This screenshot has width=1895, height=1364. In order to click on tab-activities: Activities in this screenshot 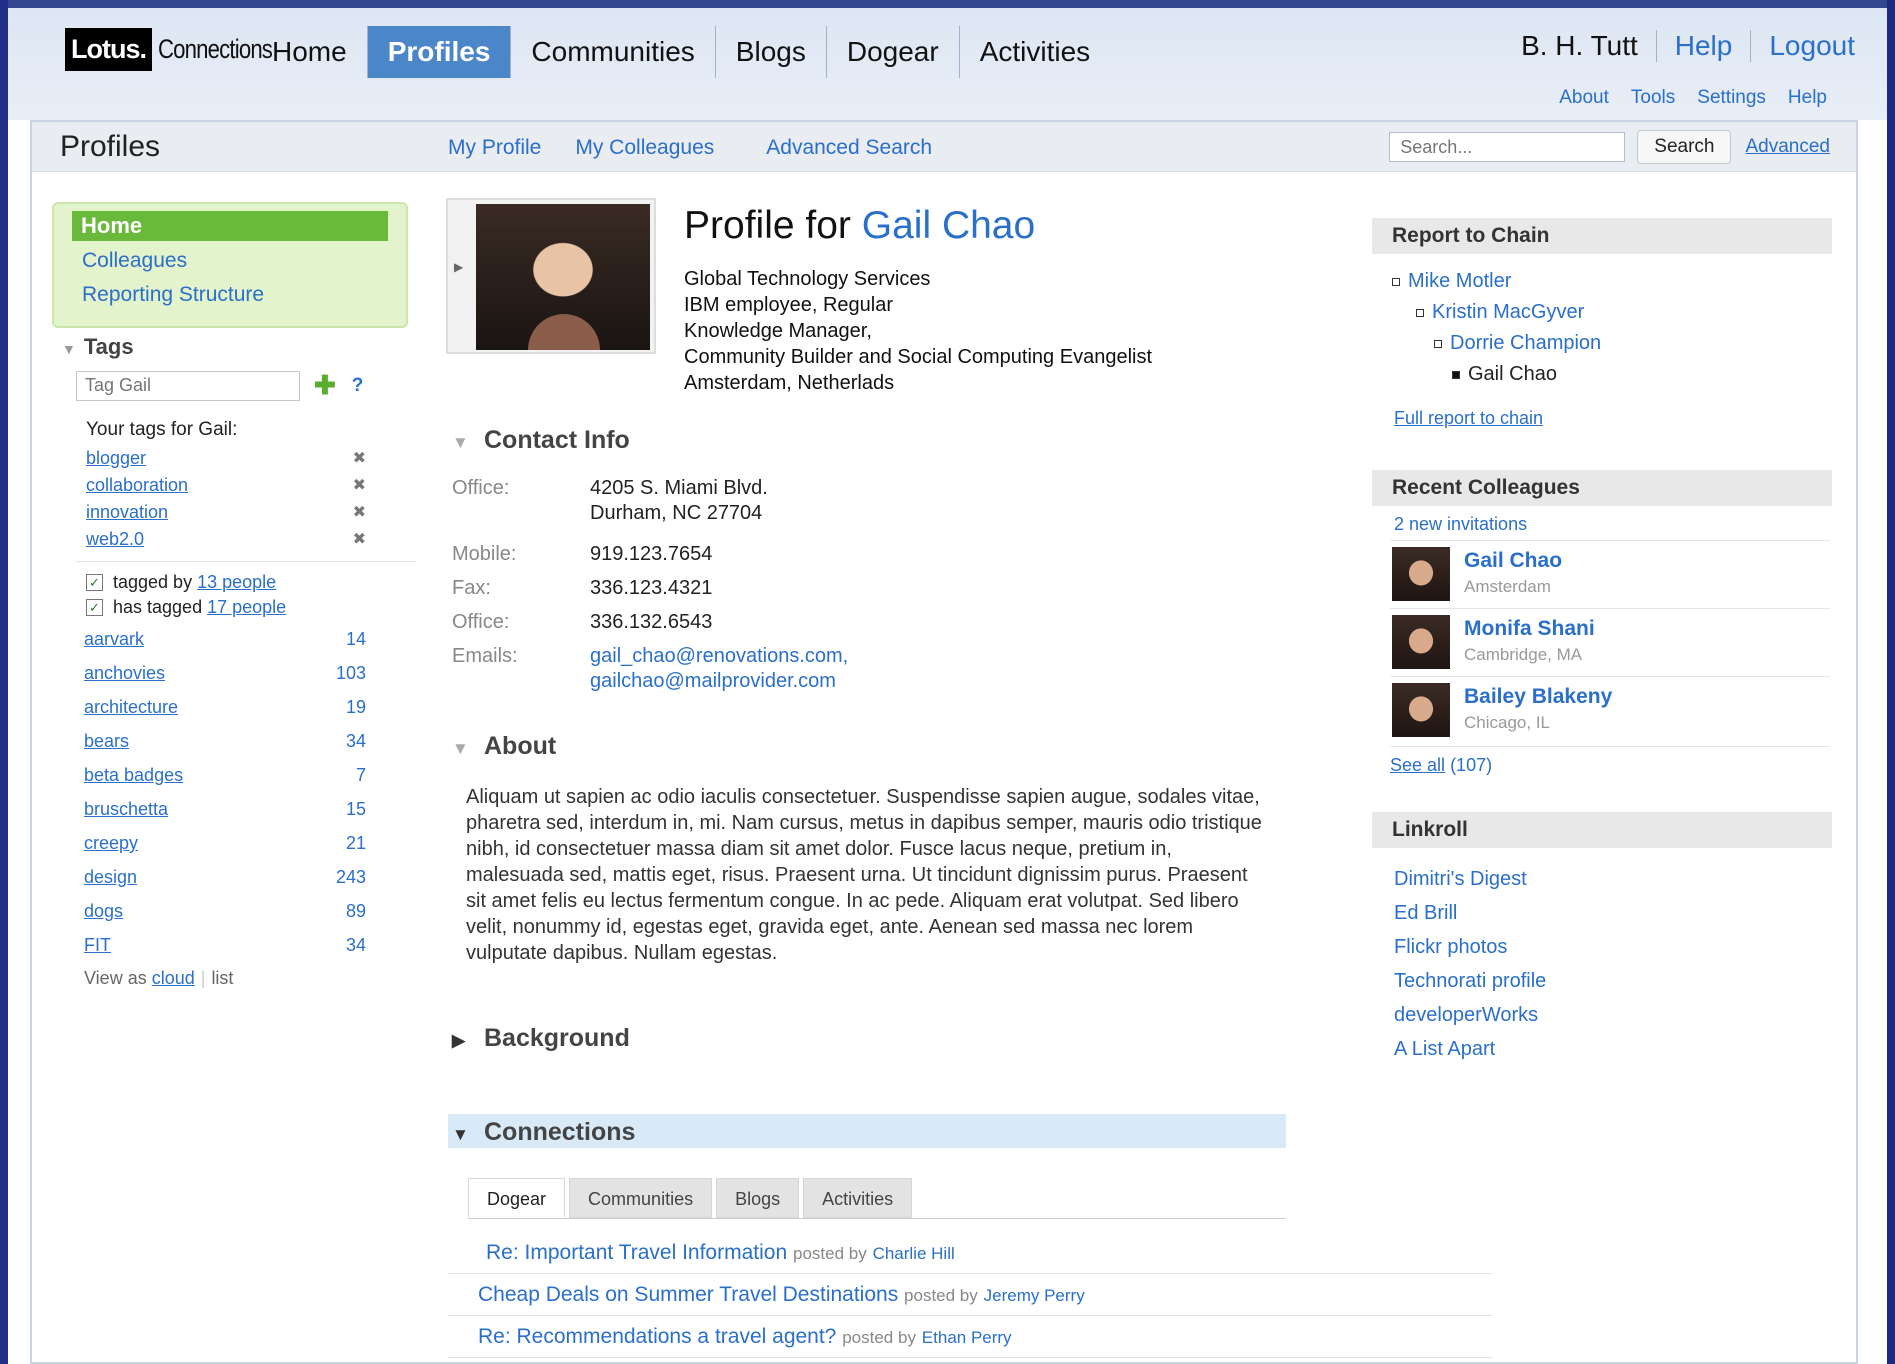, I will do `click(858, 1198)`.